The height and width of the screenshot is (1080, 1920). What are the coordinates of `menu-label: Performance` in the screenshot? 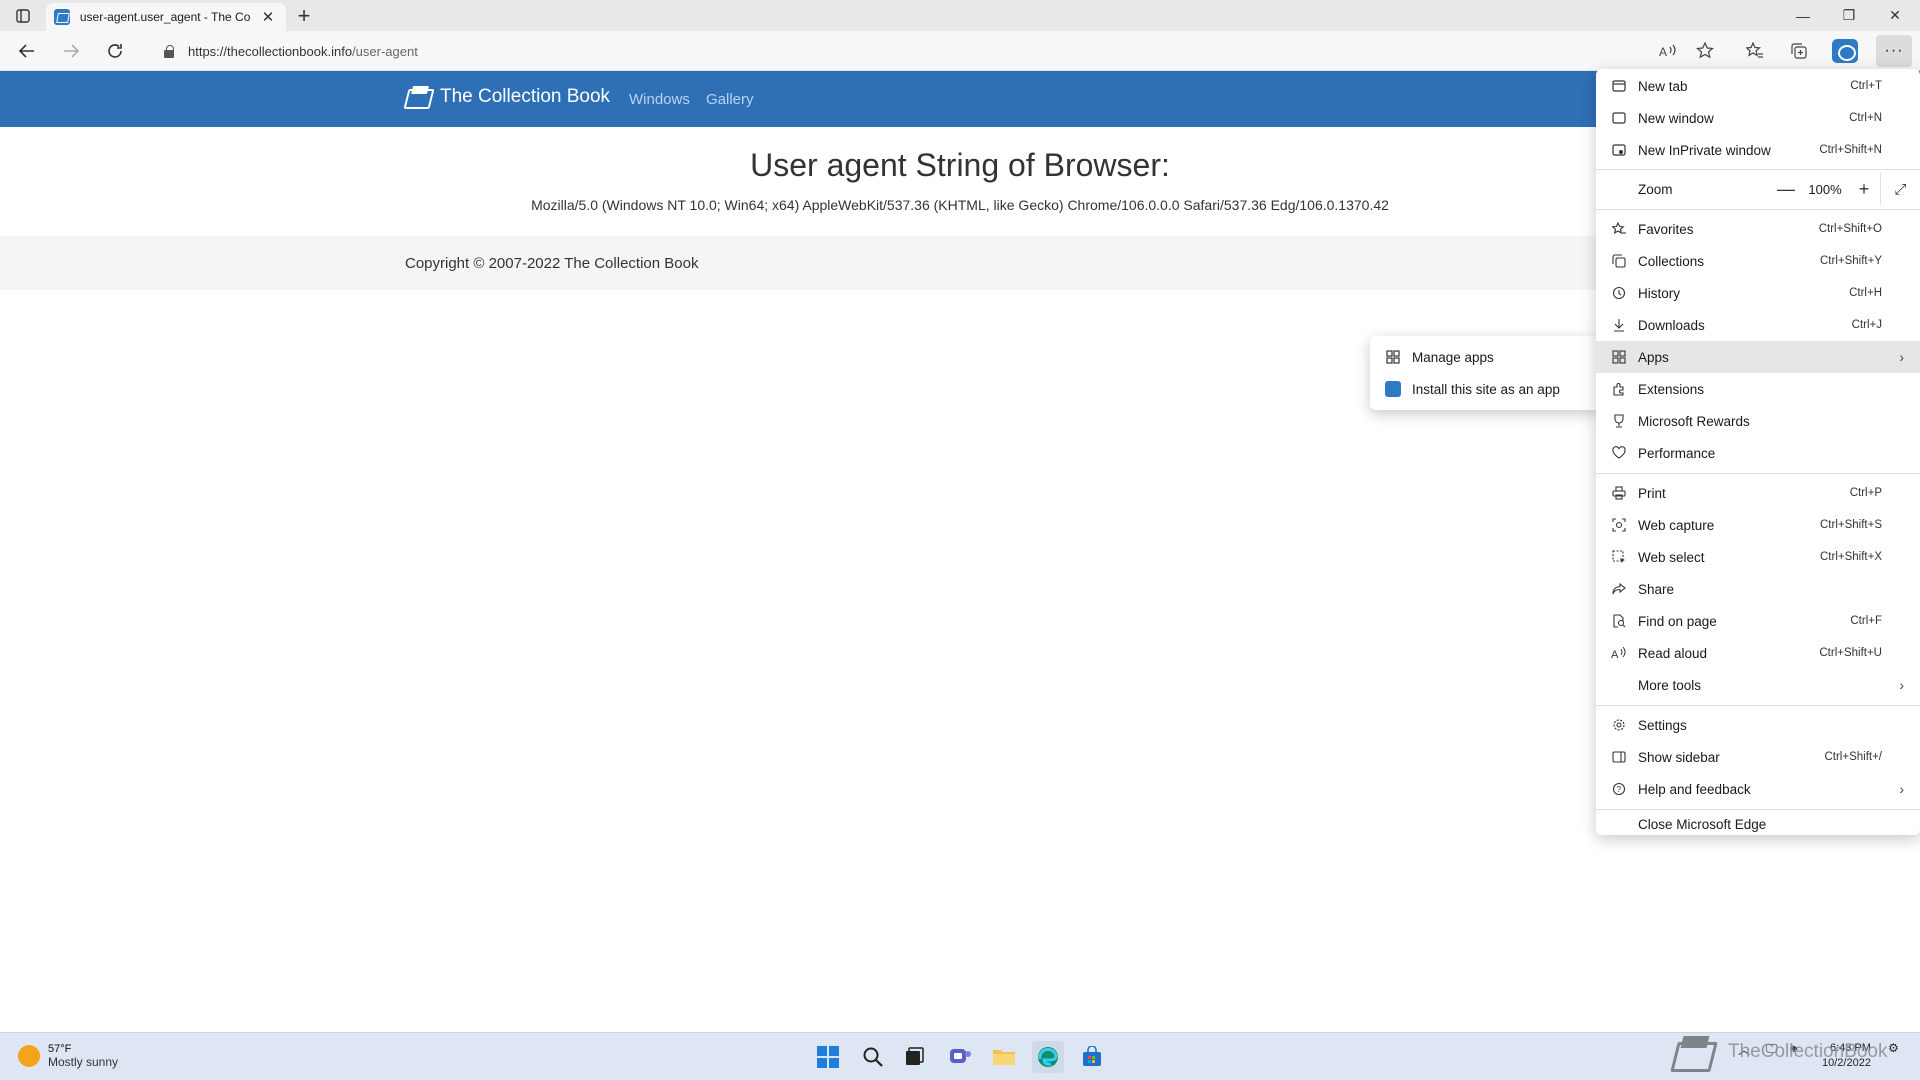 It's located at (1677, 453).